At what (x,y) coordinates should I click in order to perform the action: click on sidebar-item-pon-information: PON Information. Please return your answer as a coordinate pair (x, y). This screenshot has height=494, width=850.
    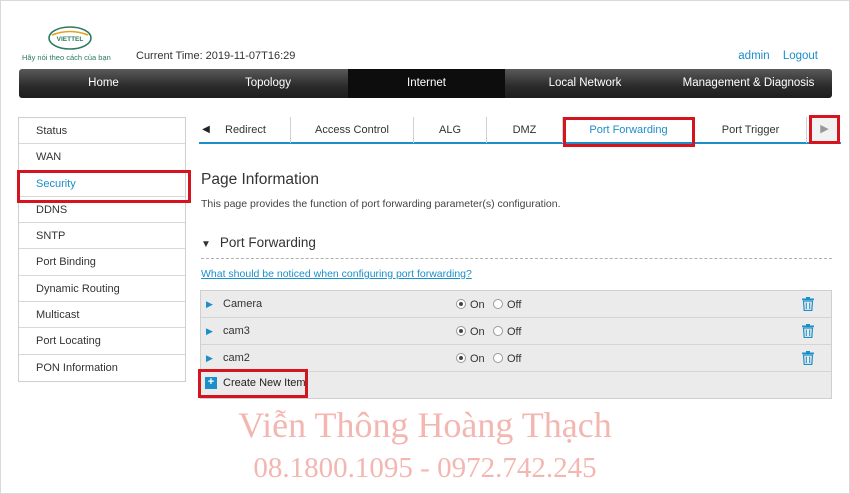
    Looking at the image, I should click on (102, 368).